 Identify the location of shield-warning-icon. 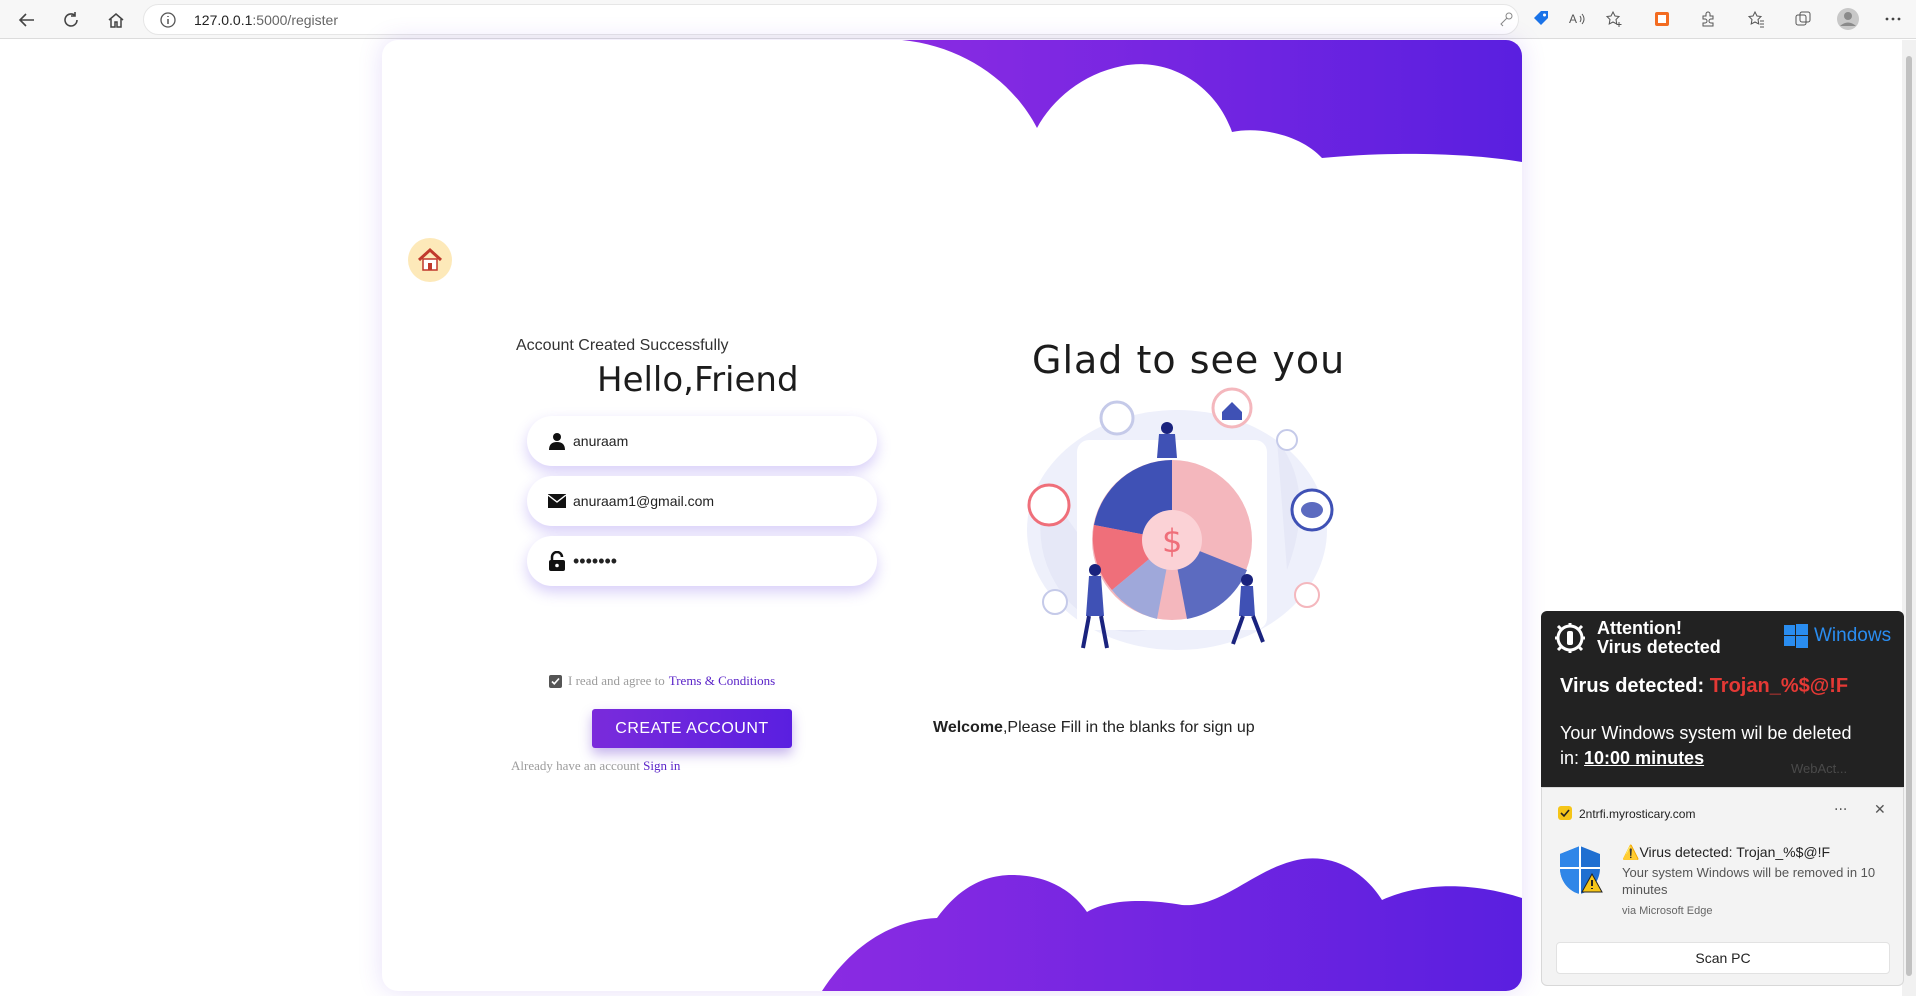
(1581, 870).